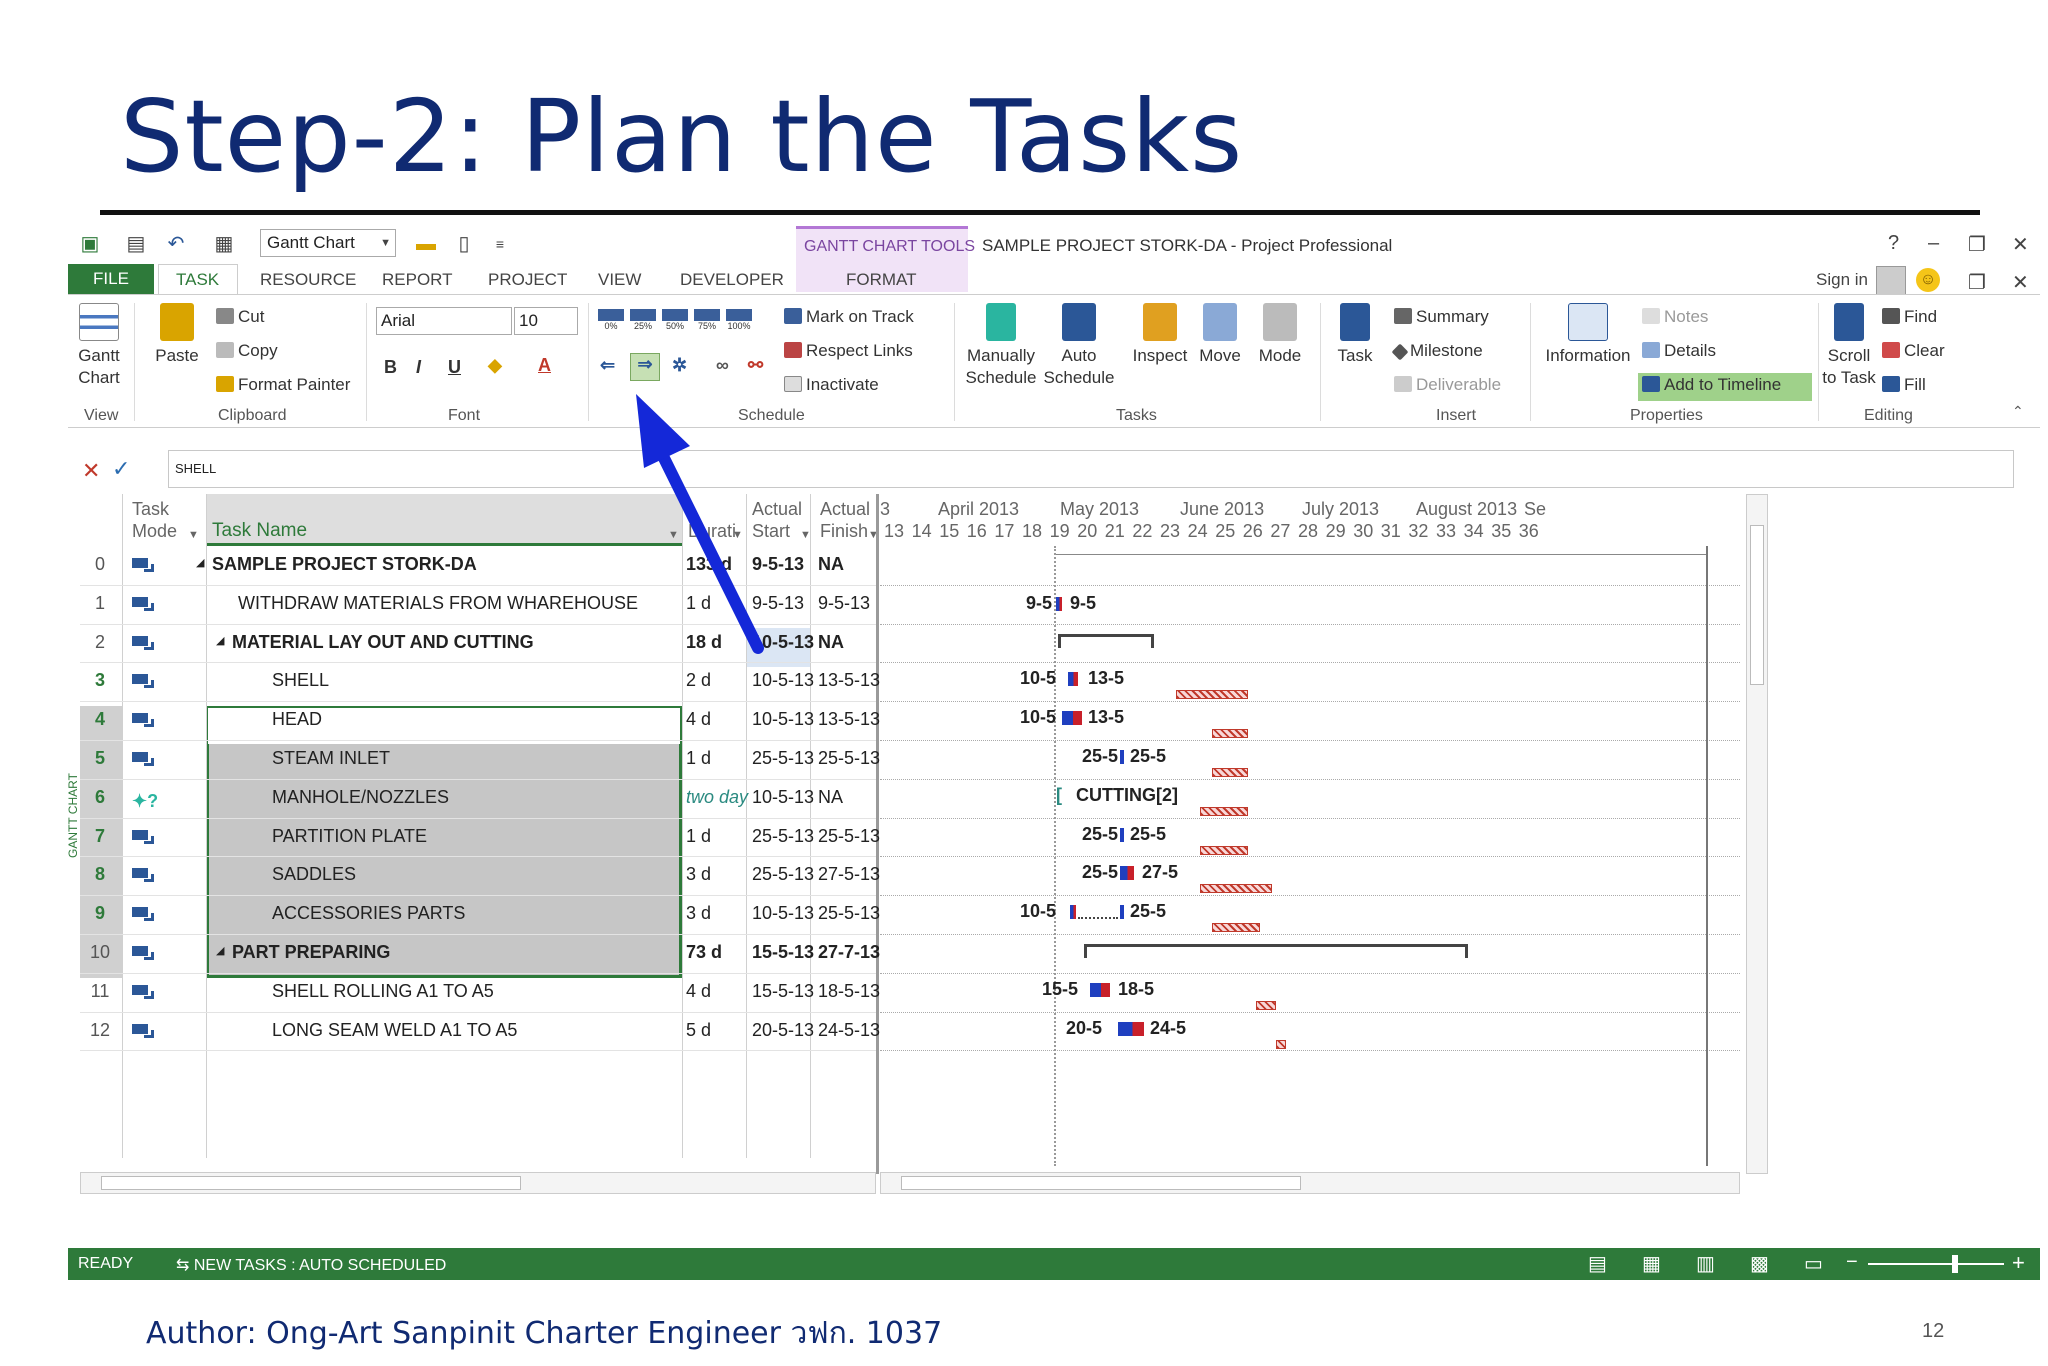  Describe the element at coordinates (849, 317) in the screenshot. I see `mark-on-track-button: Mark on Track` at that location.